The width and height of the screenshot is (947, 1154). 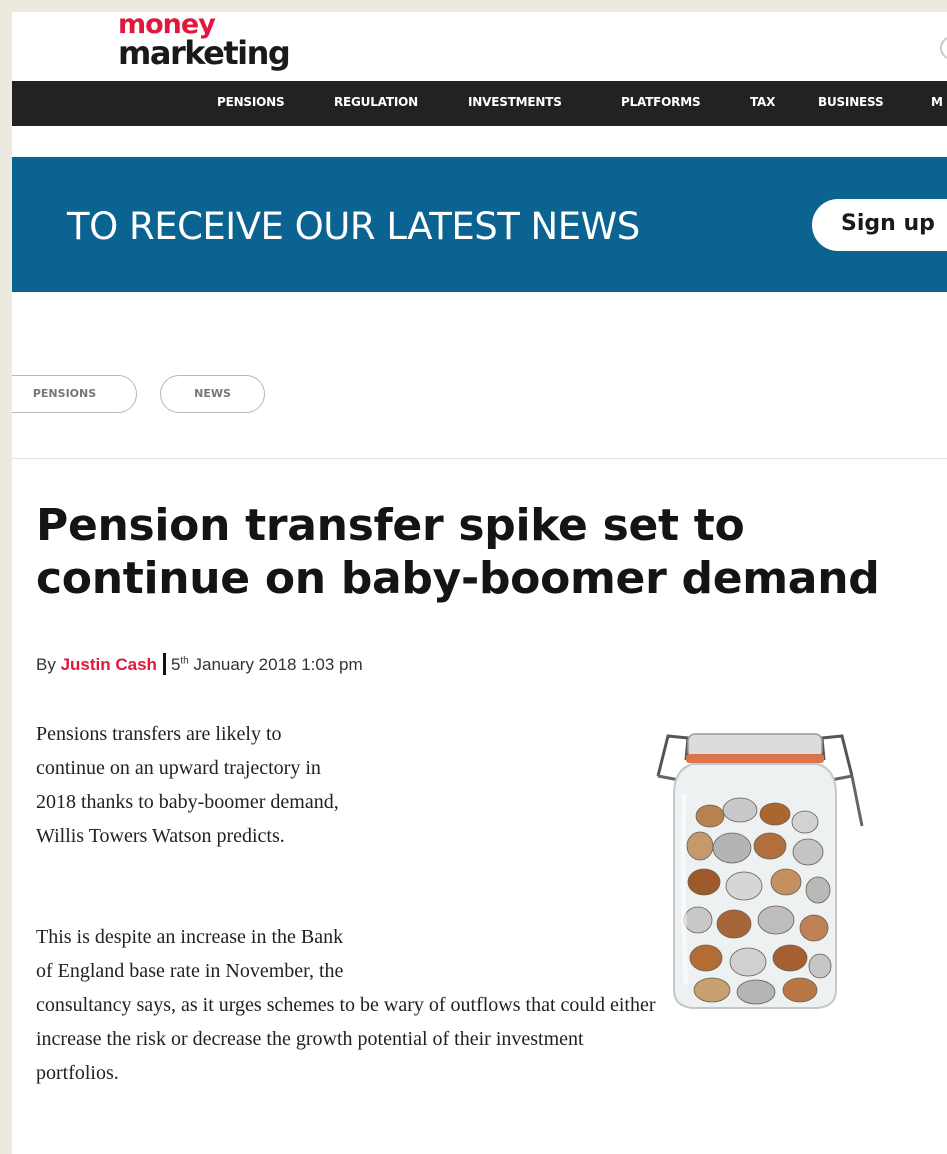 What do you see at coordinates (178, 768) in the screenshot?
I see `p1-line-2: continue on an upward trajectory in` at bounding box center [178, 768].